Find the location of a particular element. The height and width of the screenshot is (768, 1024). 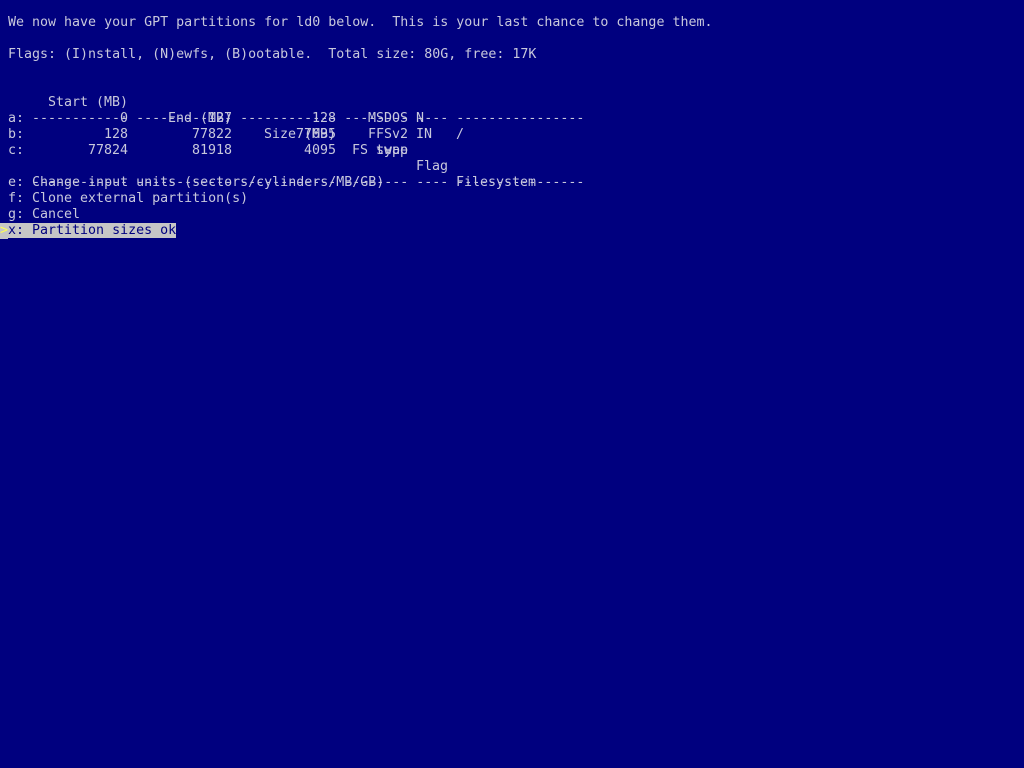

partition-size: 77695 is located at coordinates (316, 134).